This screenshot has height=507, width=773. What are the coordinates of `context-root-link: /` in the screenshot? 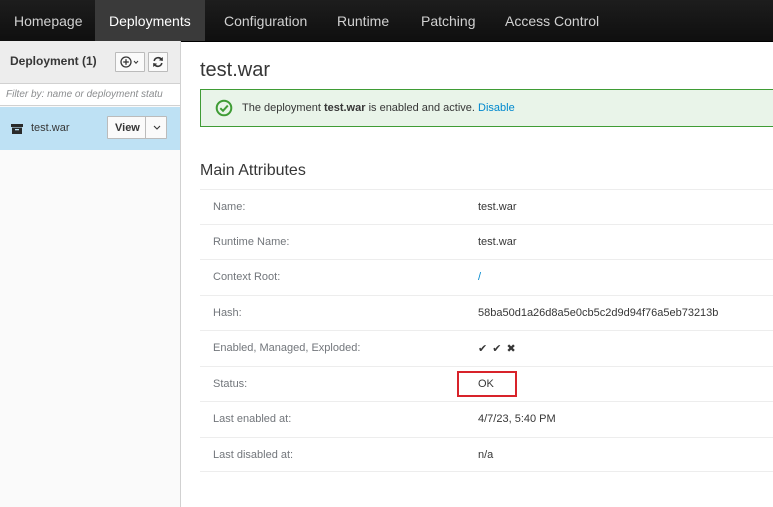 It's located at (479, 277).